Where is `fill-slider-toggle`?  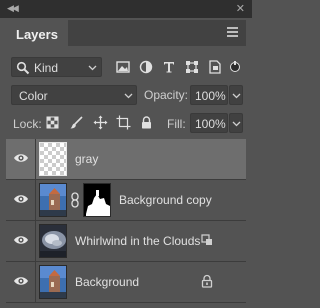
fill-slider-toggle is located at coordinates (236, 123).